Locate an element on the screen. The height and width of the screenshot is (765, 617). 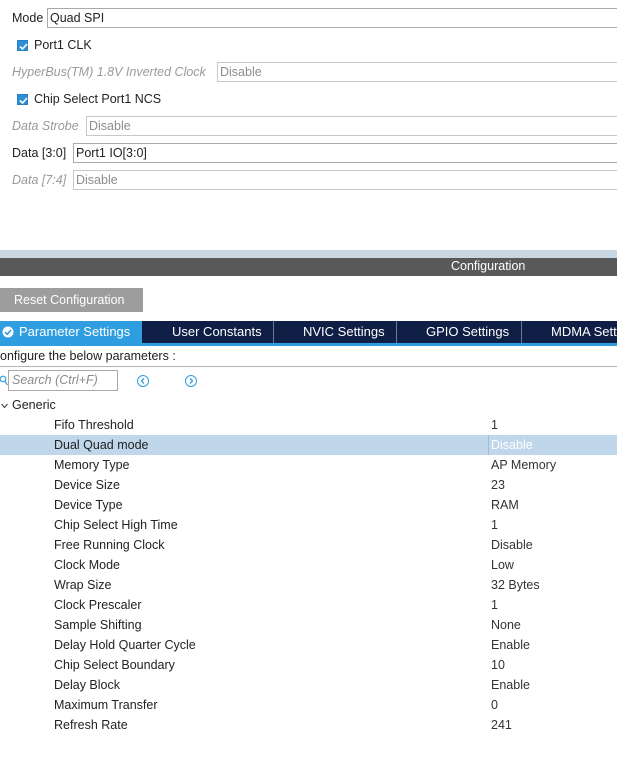
tab-label: MDMA Sett is located at coordinates (584, 331).